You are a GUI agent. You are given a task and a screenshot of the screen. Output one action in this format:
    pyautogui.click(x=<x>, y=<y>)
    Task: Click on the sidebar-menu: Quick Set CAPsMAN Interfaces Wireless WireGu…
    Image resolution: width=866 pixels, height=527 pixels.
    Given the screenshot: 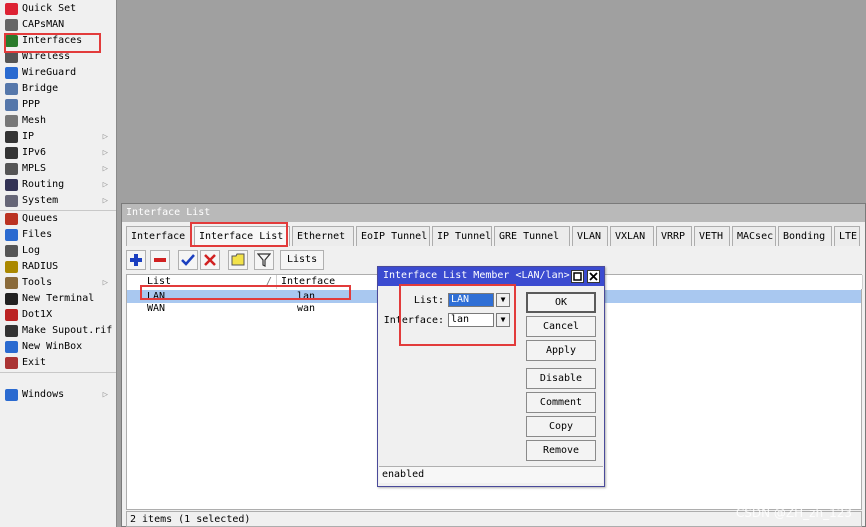 What is the action you would take?
    pyautogui.click(x=58, y=263)
    